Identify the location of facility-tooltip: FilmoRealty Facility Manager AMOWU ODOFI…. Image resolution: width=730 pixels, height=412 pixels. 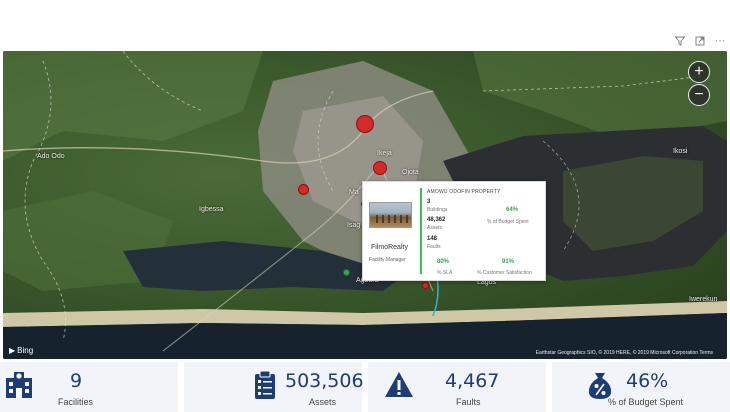
(454, 231).